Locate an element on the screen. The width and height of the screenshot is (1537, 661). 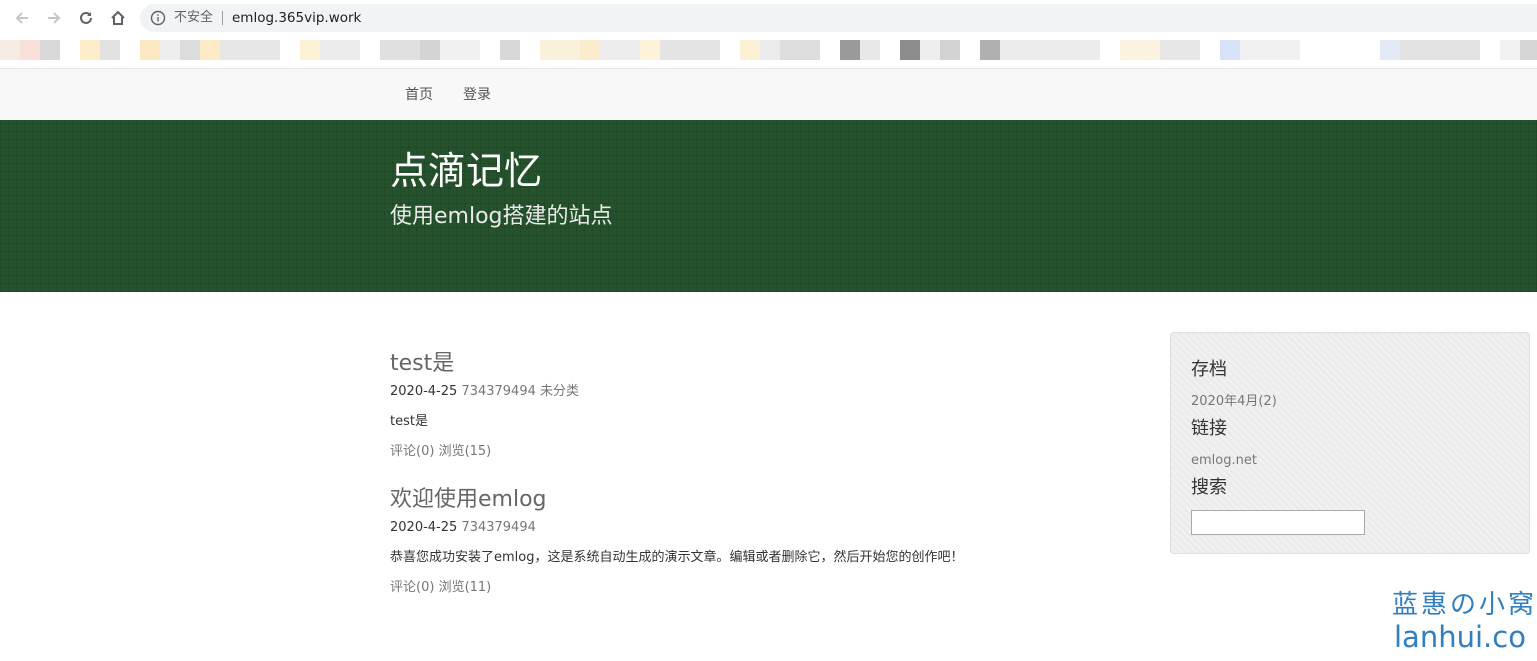
insecure-label: 不安全 is located at coordinates (194, 17).